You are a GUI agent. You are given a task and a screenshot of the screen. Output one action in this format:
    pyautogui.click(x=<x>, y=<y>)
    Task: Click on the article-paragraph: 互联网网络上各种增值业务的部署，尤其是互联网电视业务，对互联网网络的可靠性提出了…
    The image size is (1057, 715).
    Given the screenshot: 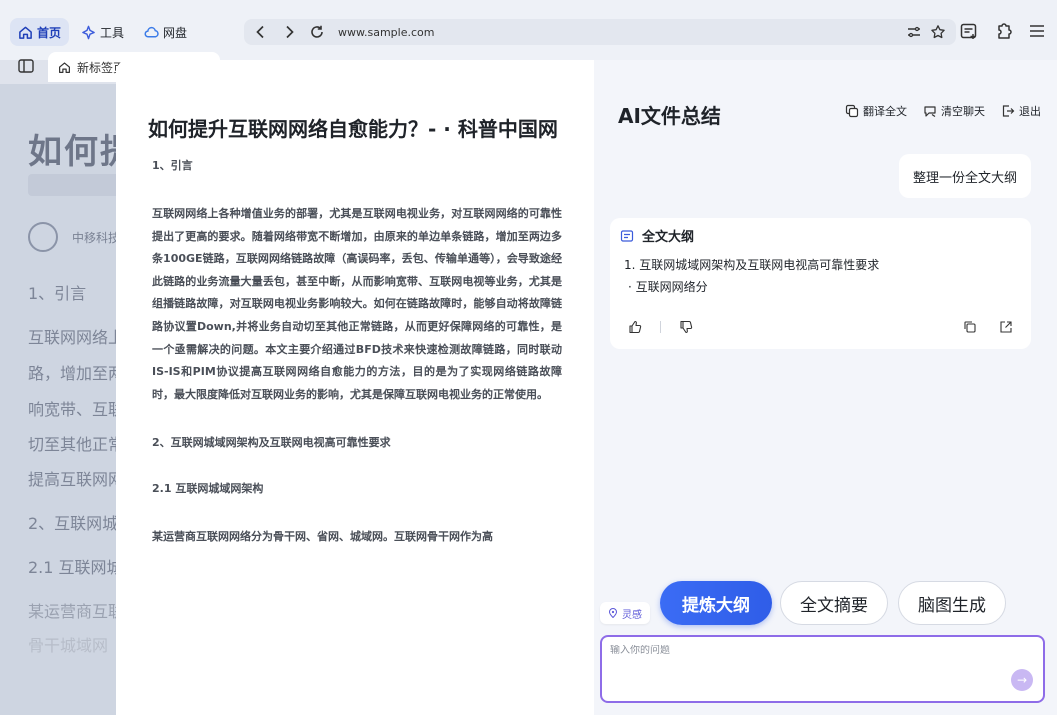 What is the action you would take?
    pyautogui.click(x=357, y=304)
    